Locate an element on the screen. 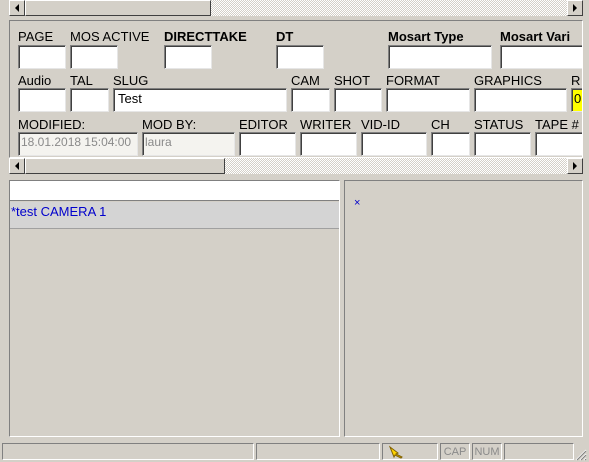  list-item: *test CAMERA 1 is located at coordinates (174, 215).